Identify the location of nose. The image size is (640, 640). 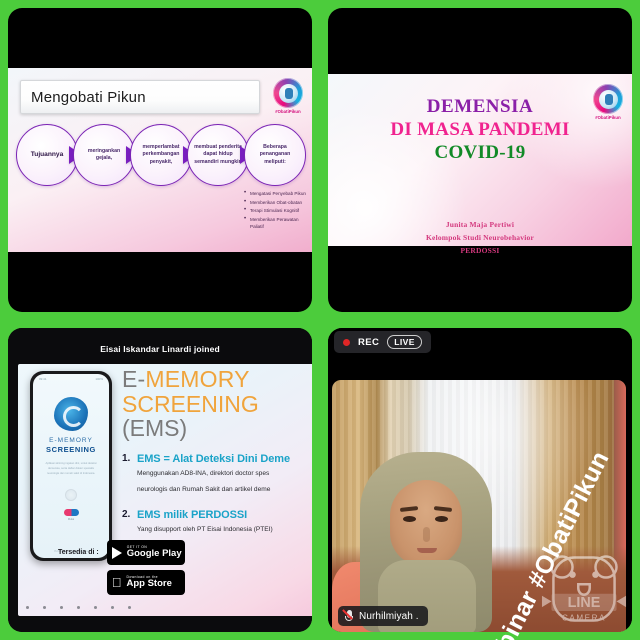
(426, 534).